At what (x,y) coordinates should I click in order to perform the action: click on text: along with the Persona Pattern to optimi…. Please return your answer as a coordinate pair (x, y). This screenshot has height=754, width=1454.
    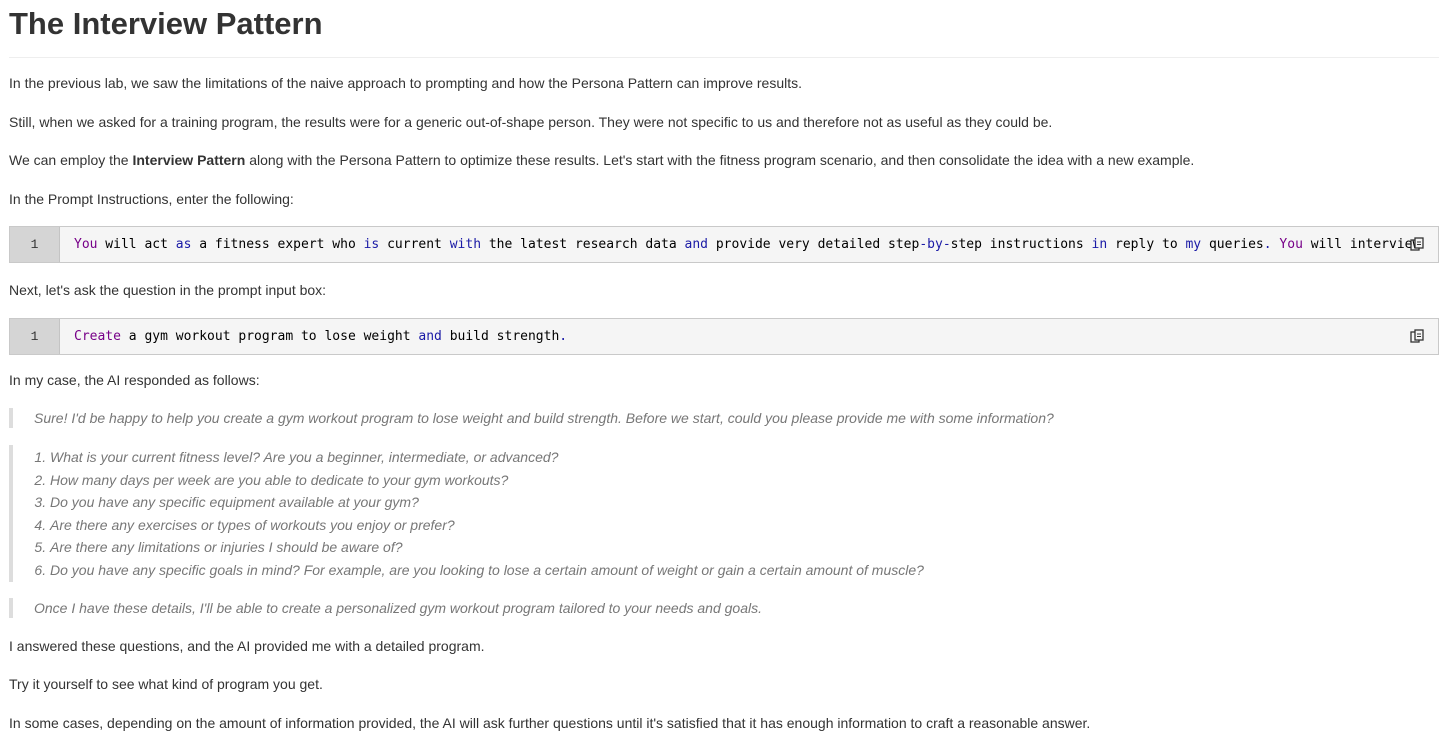
    Looking at the image, I should click on (720, 160).